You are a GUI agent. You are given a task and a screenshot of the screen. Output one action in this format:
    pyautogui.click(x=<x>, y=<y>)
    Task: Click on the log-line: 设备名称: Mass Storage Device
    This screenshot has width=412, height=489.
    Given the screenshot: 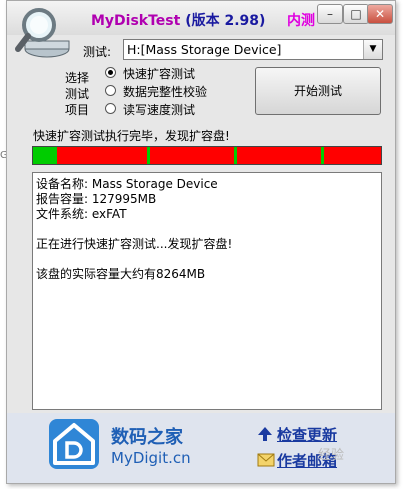 What is the action you would take?
    pyautogui.click(x=127, y=184)
    